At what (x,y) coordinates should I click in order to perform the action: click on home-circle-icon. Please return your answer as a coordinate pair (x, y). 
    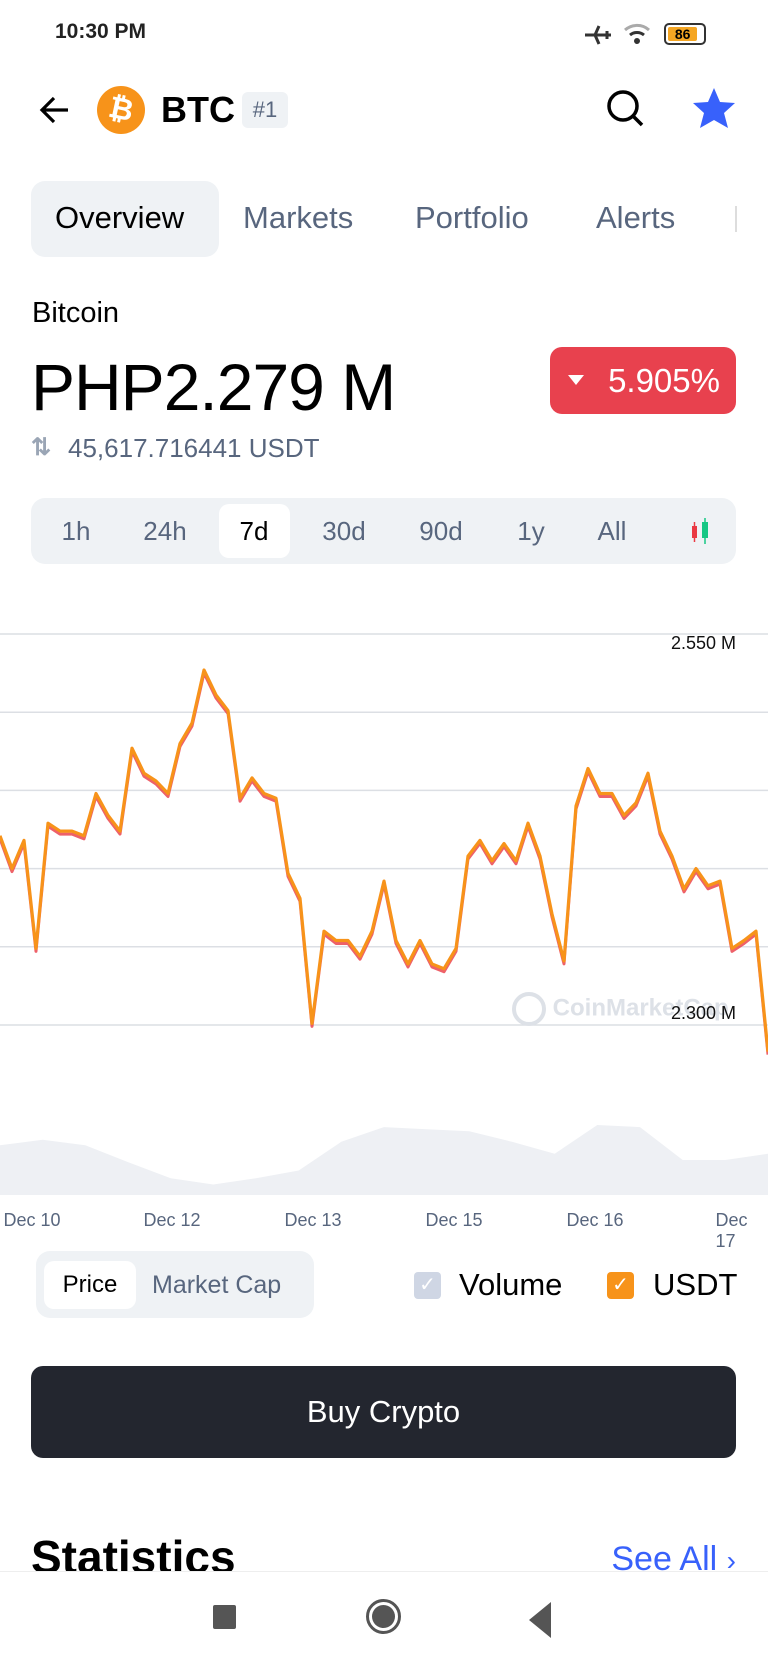
    Looking at the image, I should click on (383, 1616).